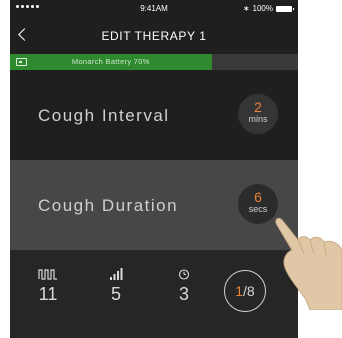 This screenshot has height=338, width=342. Describe the element at coordinates (48, 273) in the screenshot. I see `waveform-icon` at that location.